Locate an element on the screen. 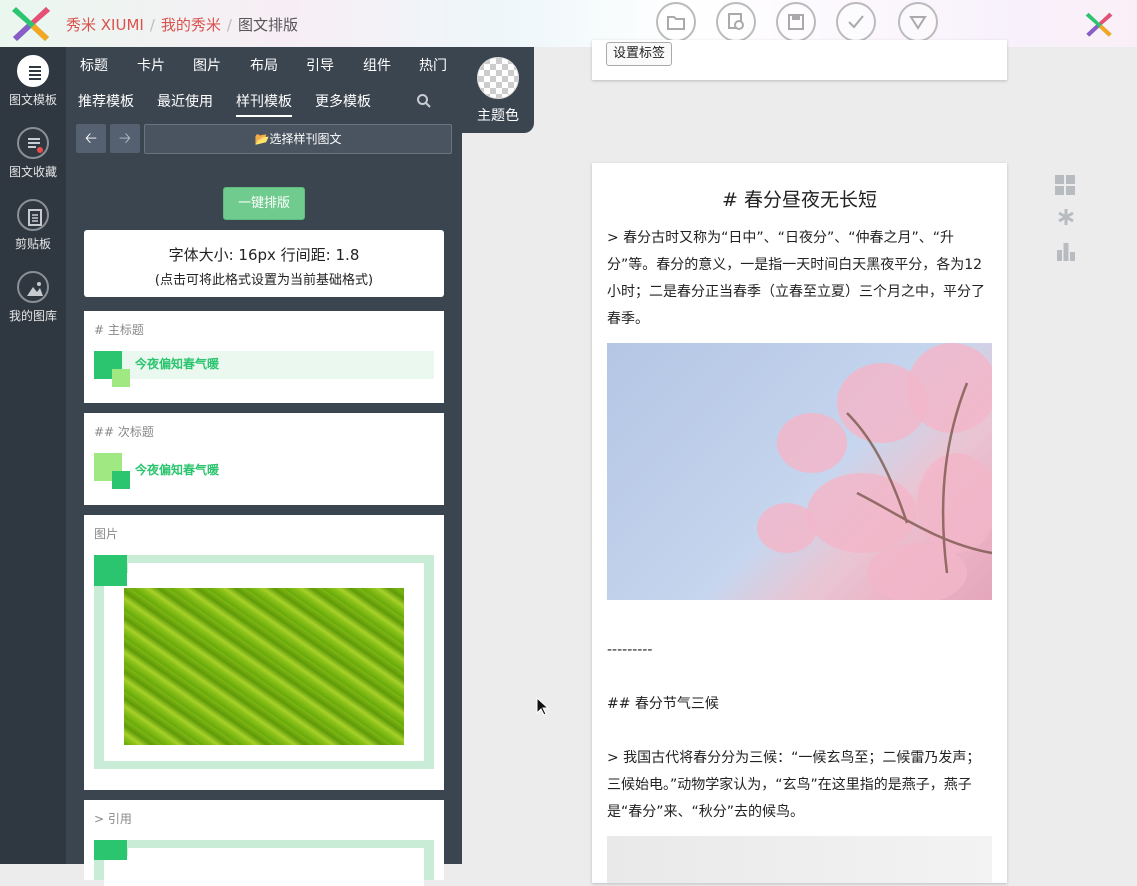 Image resolution: width=1137 pixels, height=886 pixels. article-image is located at coordinates (799, 859).